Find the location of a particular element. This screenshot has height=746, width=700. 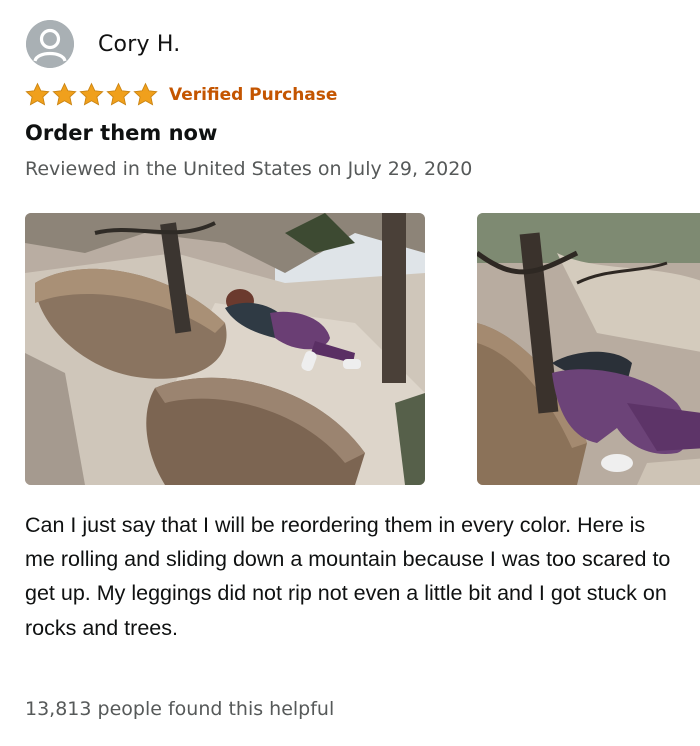

star-rating is located at coordinates (91, 95).